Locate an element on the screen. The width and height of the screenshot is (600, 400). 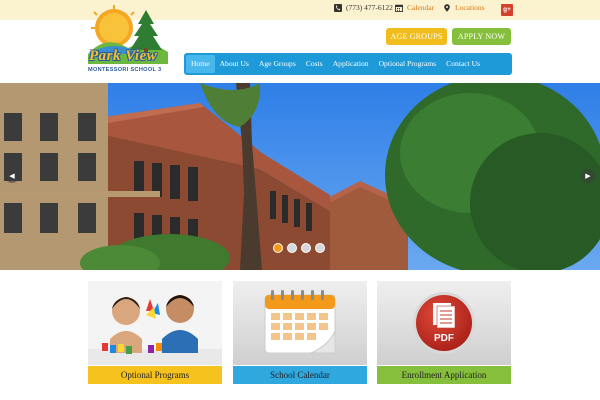
locations-label: Locations is located at coordinates (470, 7).